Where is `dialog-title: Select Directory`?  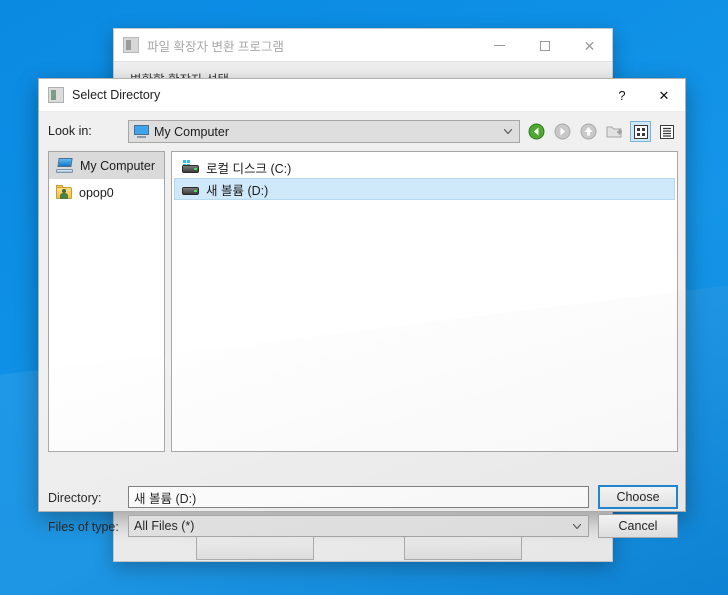
dialog-title: Select Directory is located at coordinates (116, 95).